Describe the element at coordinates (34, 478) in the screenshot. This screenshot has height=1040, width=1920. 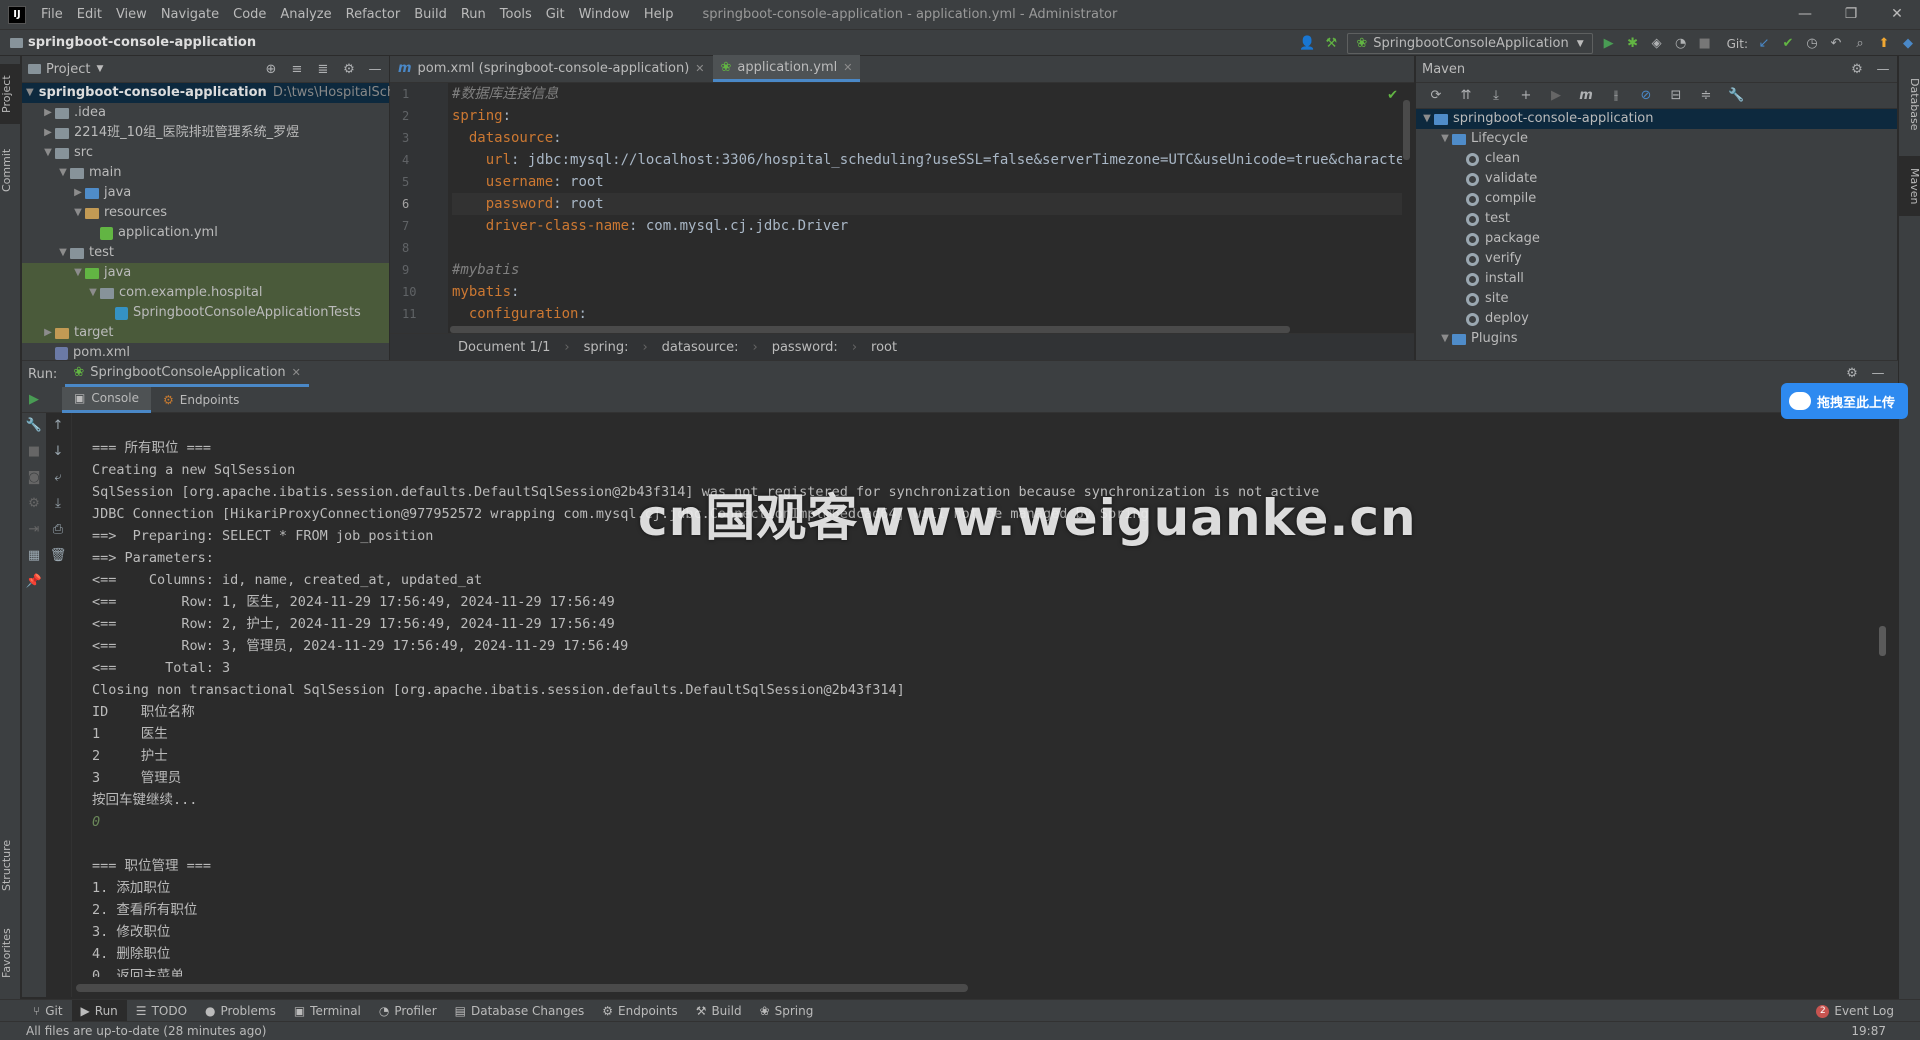
I see `camera-icon: ◙` at that location.